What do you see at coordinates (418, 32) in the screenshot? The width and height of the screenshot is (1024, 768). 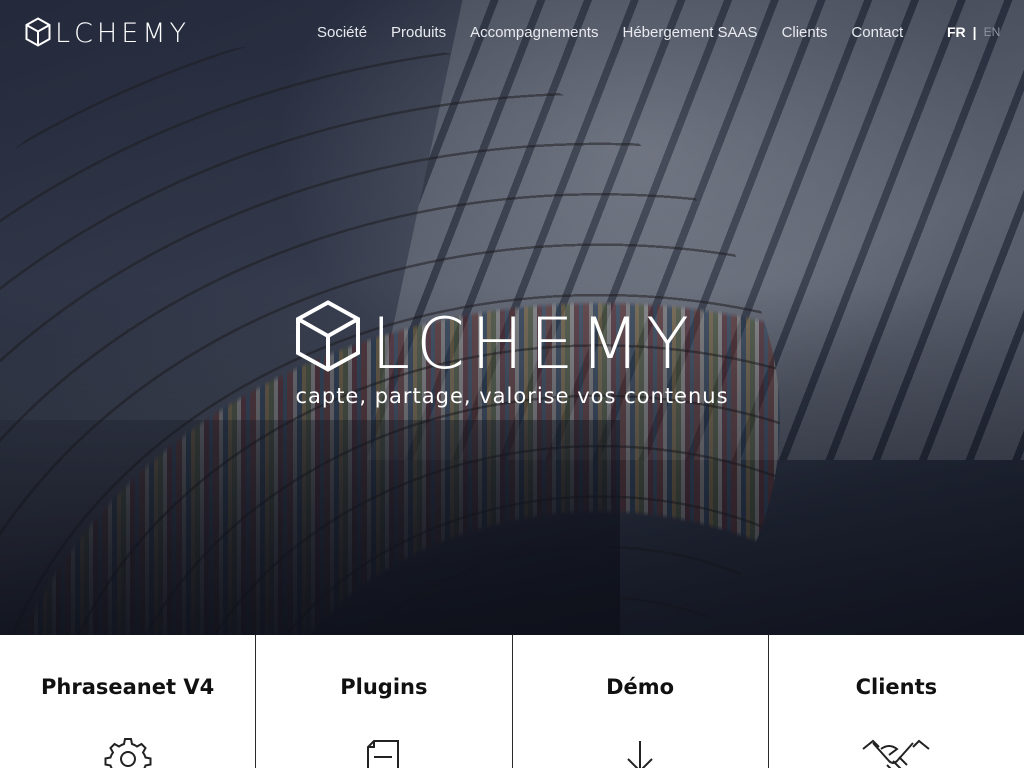 I see `nav-item-produits: Produits` at bounding box center [418, 32].